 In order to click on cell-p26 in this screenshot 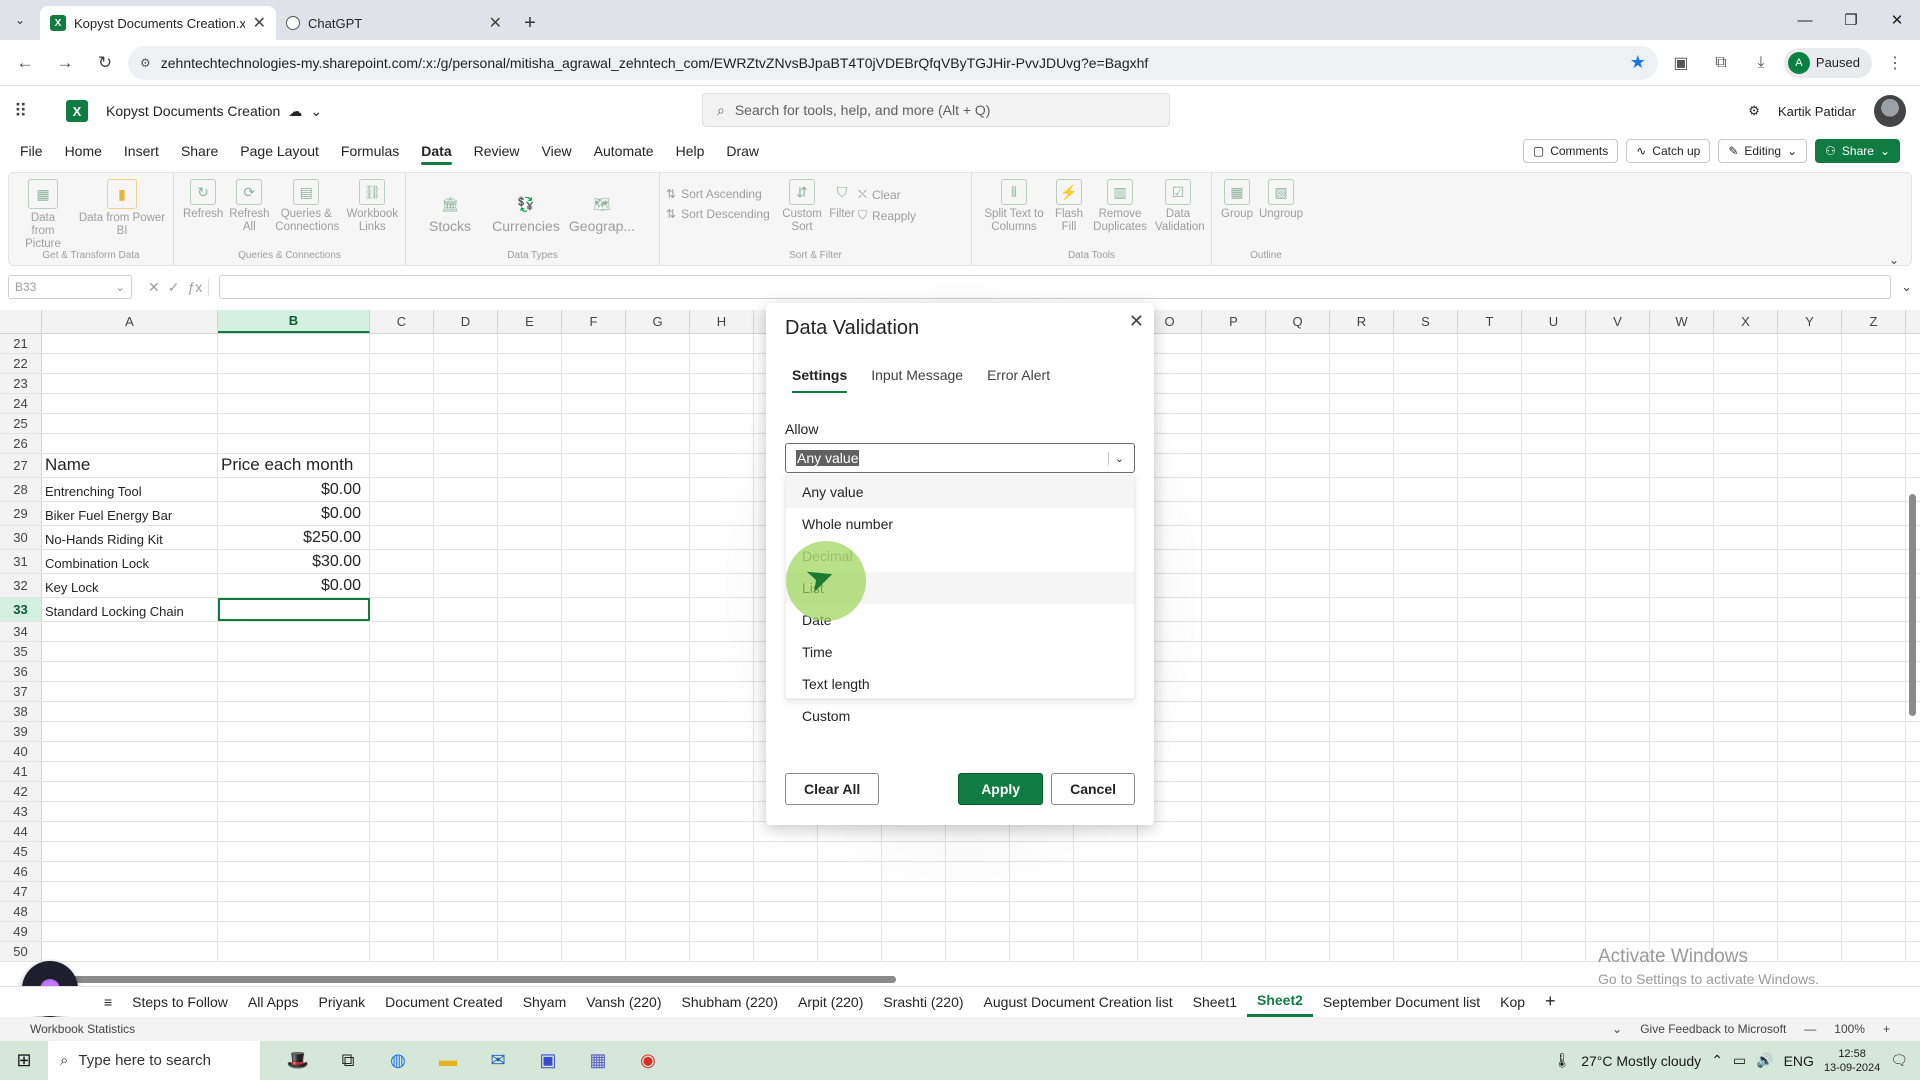, I will do `click(1234, 443)`.